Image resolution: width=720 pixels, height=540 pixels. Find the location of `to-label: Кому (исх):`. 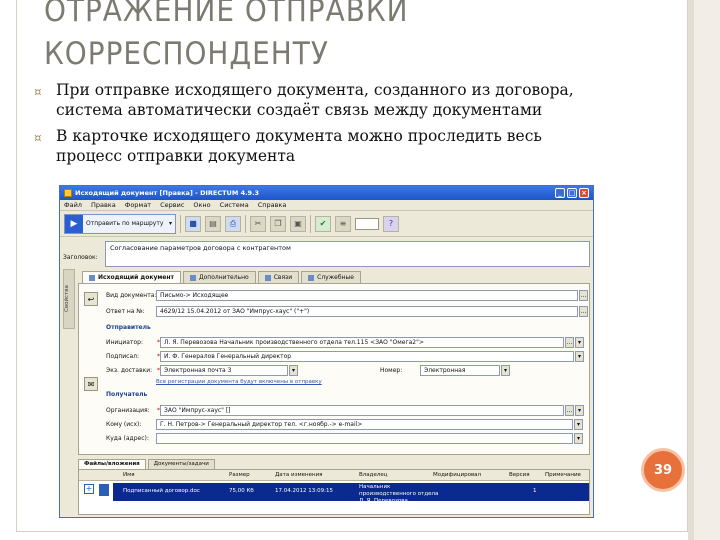

to-label: Кому (исх): is located at coordinates (124, 424).